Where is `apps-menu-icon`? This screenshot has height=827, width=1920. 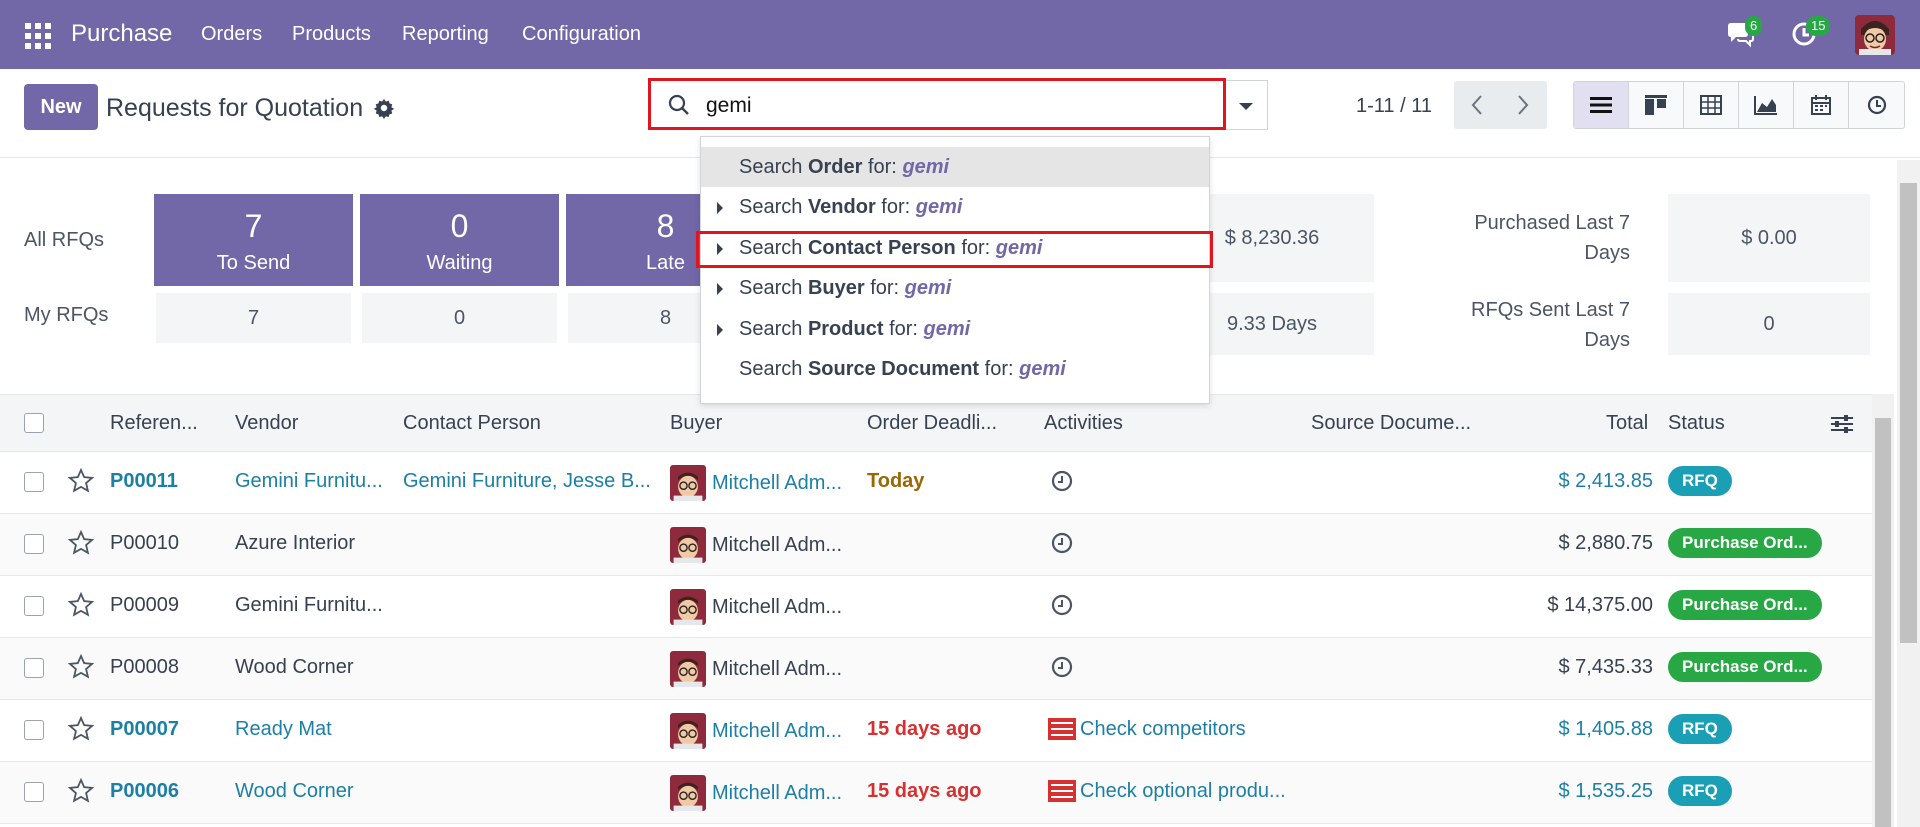 apps-menu-icon is located at coordinates (38, 36).